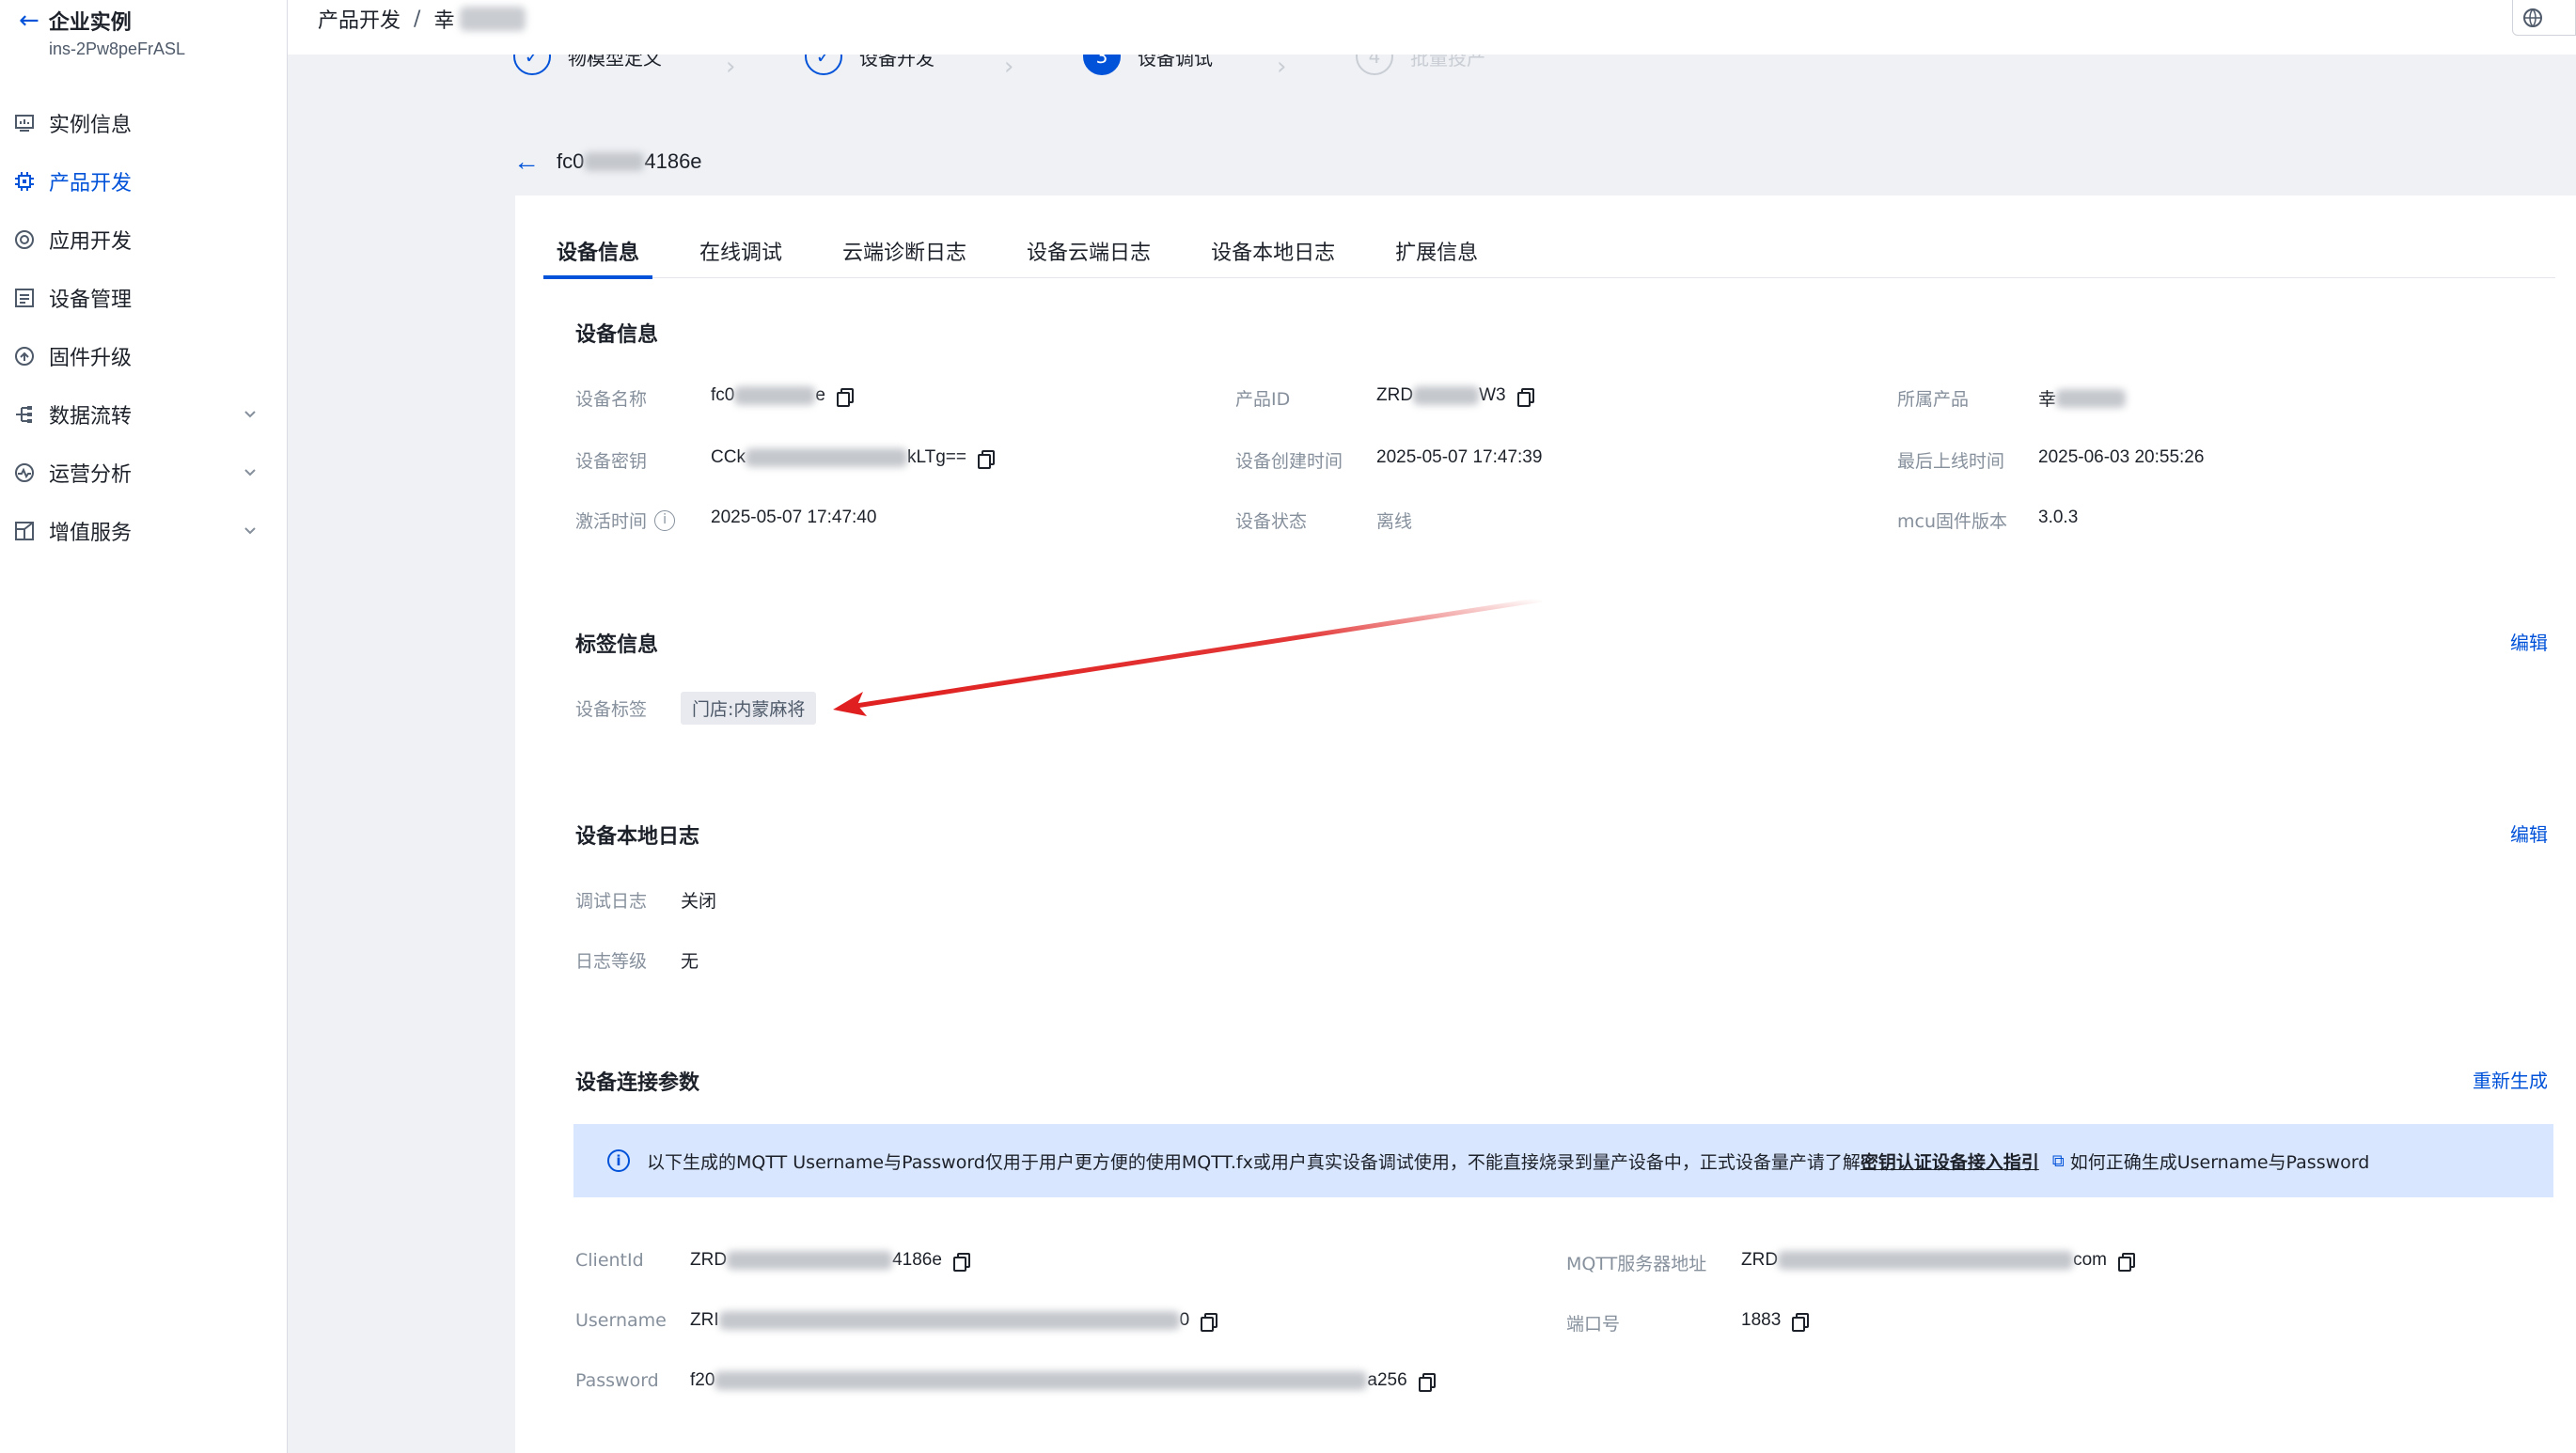 Image resolution: width=2576 pixels, height=1453 pixels. What do you see at coordinates (76, 21) in the screenshot?
I see `back-to-instance-button: ← 企业实例` at bounding box center [76, 21].